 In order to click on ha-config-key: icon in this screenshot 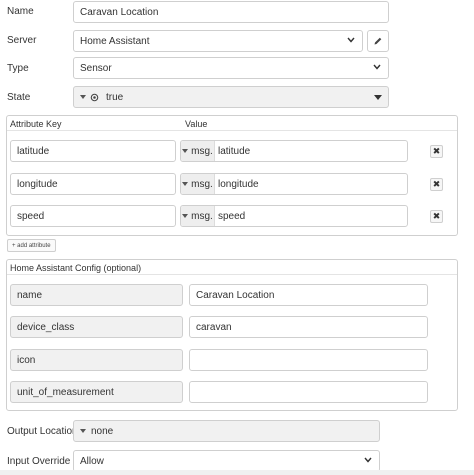, I will do `click(96, 360)`.